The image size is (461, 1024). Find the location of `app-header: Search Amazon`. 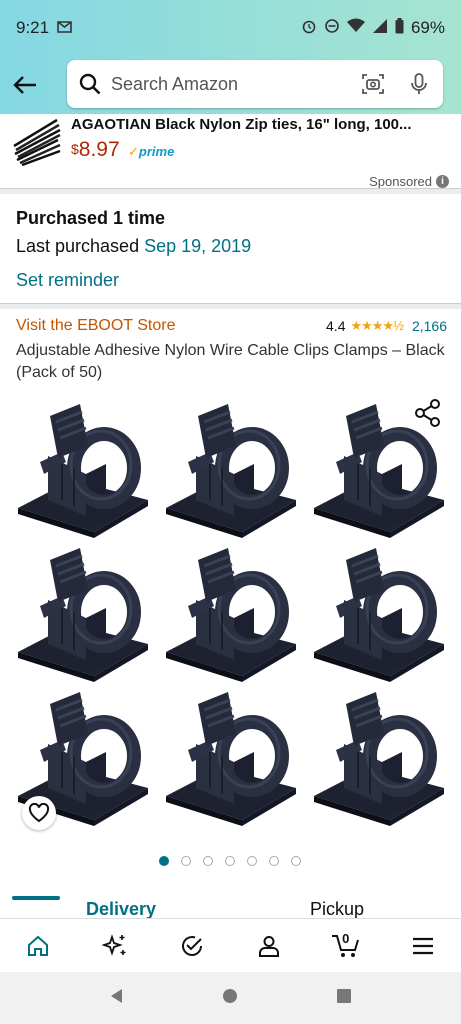

app-header: Search Amazon is located at coordinates (230, 85).